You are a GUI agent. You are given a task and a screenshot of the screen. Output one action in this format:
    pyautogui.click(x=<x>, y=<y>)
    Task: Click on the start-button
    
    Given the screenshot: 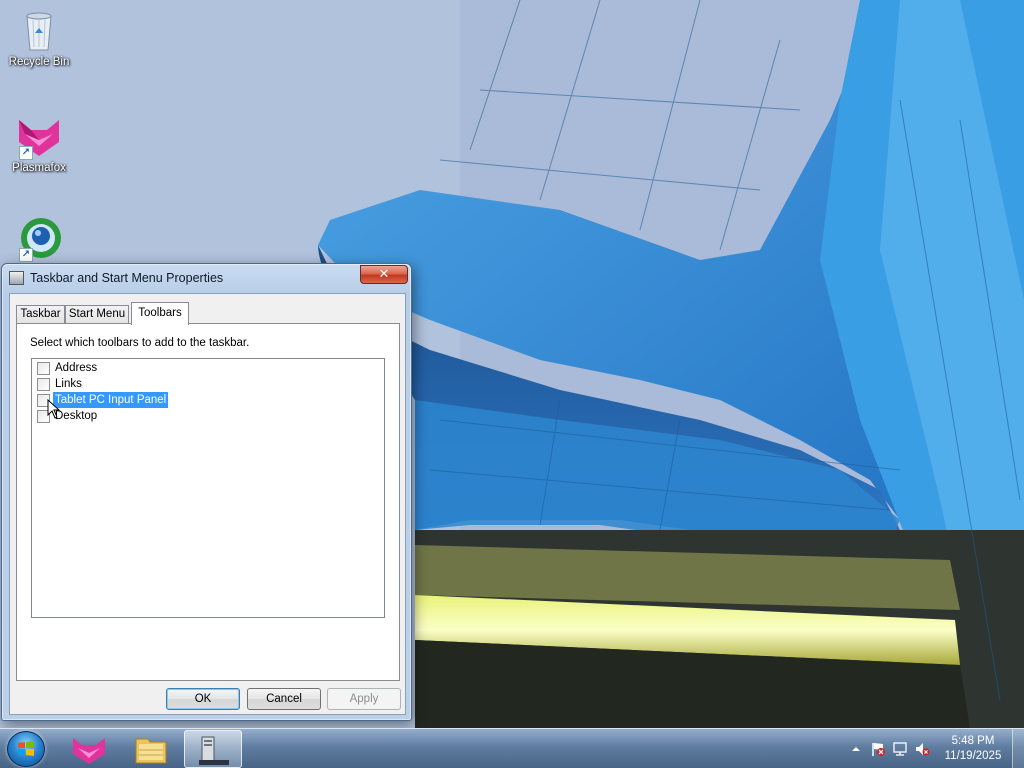 What is the action you would take?
    pyautogui.click(x=26, y=749)
    